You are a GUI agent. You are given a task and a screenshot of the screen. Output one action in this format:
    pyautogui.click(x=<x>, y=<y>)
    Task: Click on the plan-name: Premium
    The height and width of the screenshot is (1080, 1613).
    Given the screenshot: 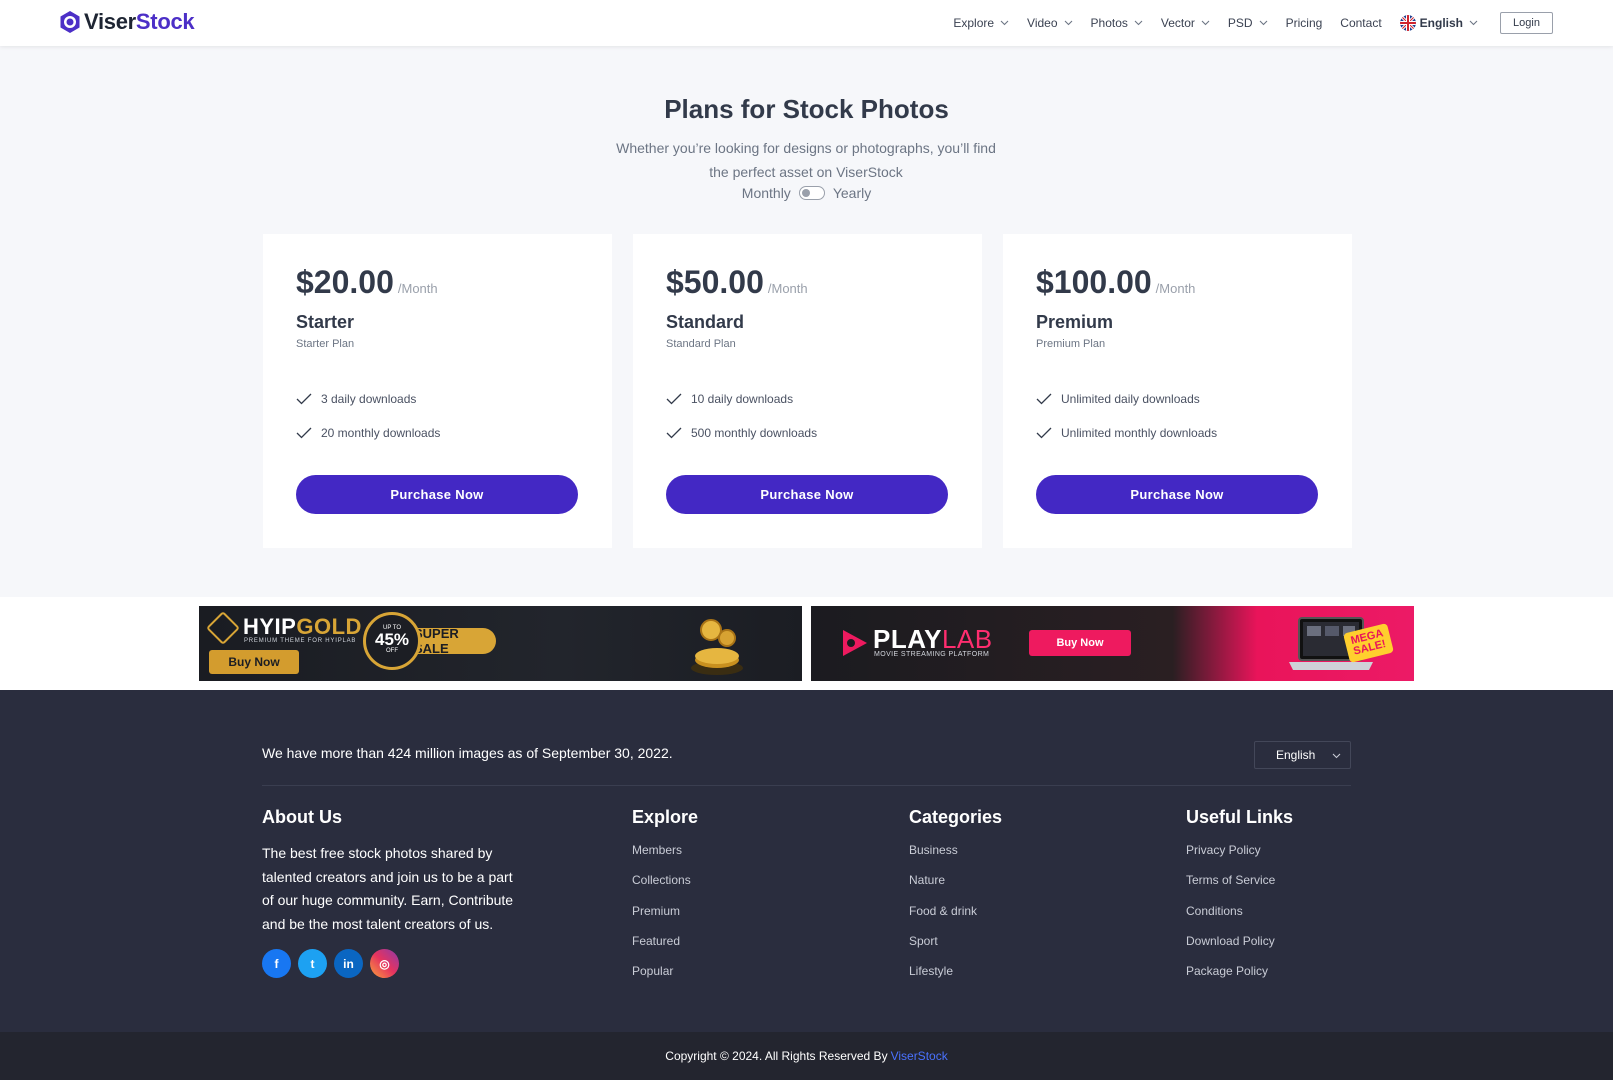 What is the action you would take?
    pyautogui.click(x=1075, y=322)
    